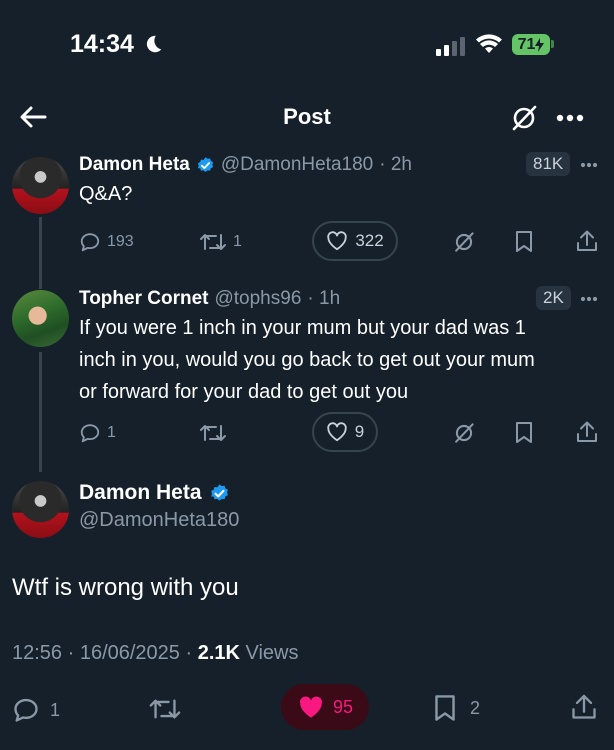 The width and height of the screenshot is (614, 750). What do you see at coordinates (106, 242) in the screenshot?
I see `reply-button: 193` at bounding box center [106, 242].